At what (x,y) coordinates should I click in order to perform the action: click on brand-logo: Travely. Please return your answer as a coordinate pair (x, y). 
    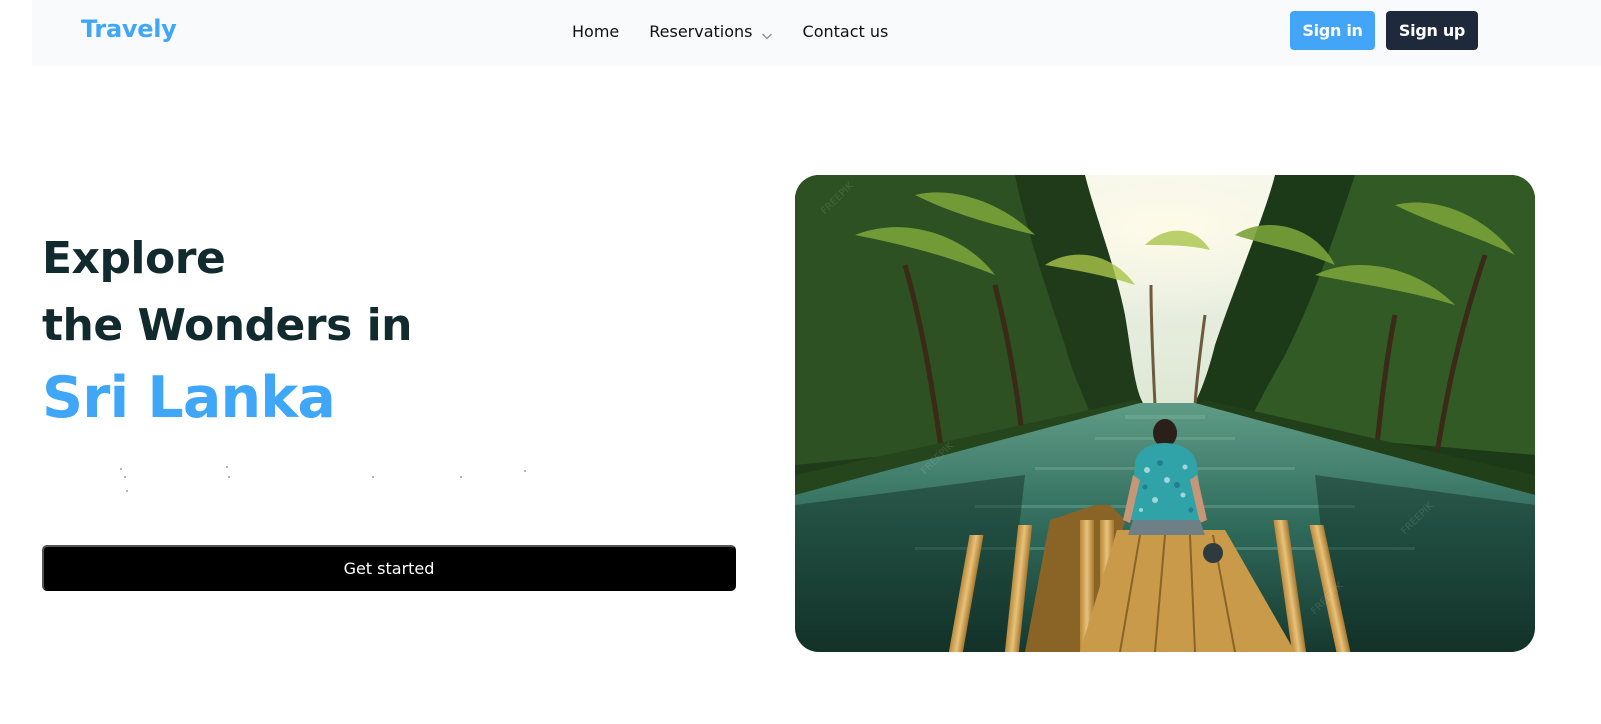
    Looking at the image, I should click on (129, 29).